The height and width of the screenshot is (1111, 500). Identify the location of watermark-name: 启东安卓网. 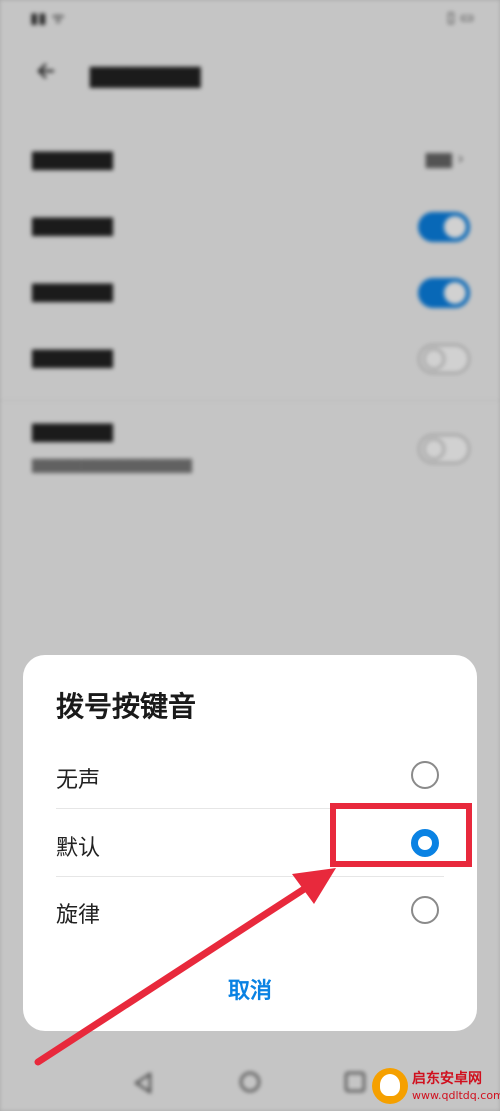
(447, 1079).